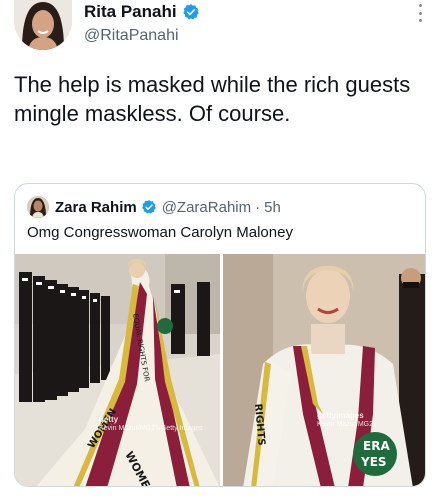  Describe the element at coordinates (130, 12) in the screenshot. I see `author-name: Rita Panahi` at that location.